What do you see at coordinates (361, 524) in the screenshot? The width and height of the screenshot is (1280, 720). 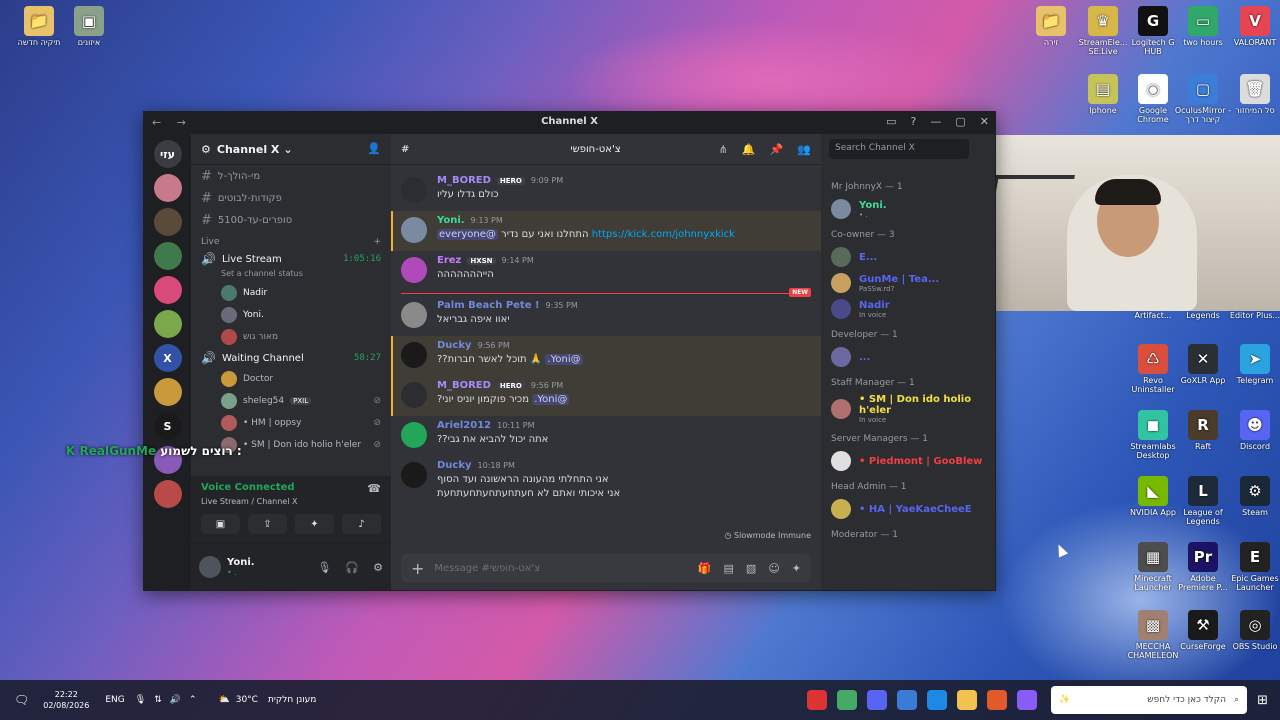 I see `soundboard-icon: ♪` at bounding box center [361, 524].